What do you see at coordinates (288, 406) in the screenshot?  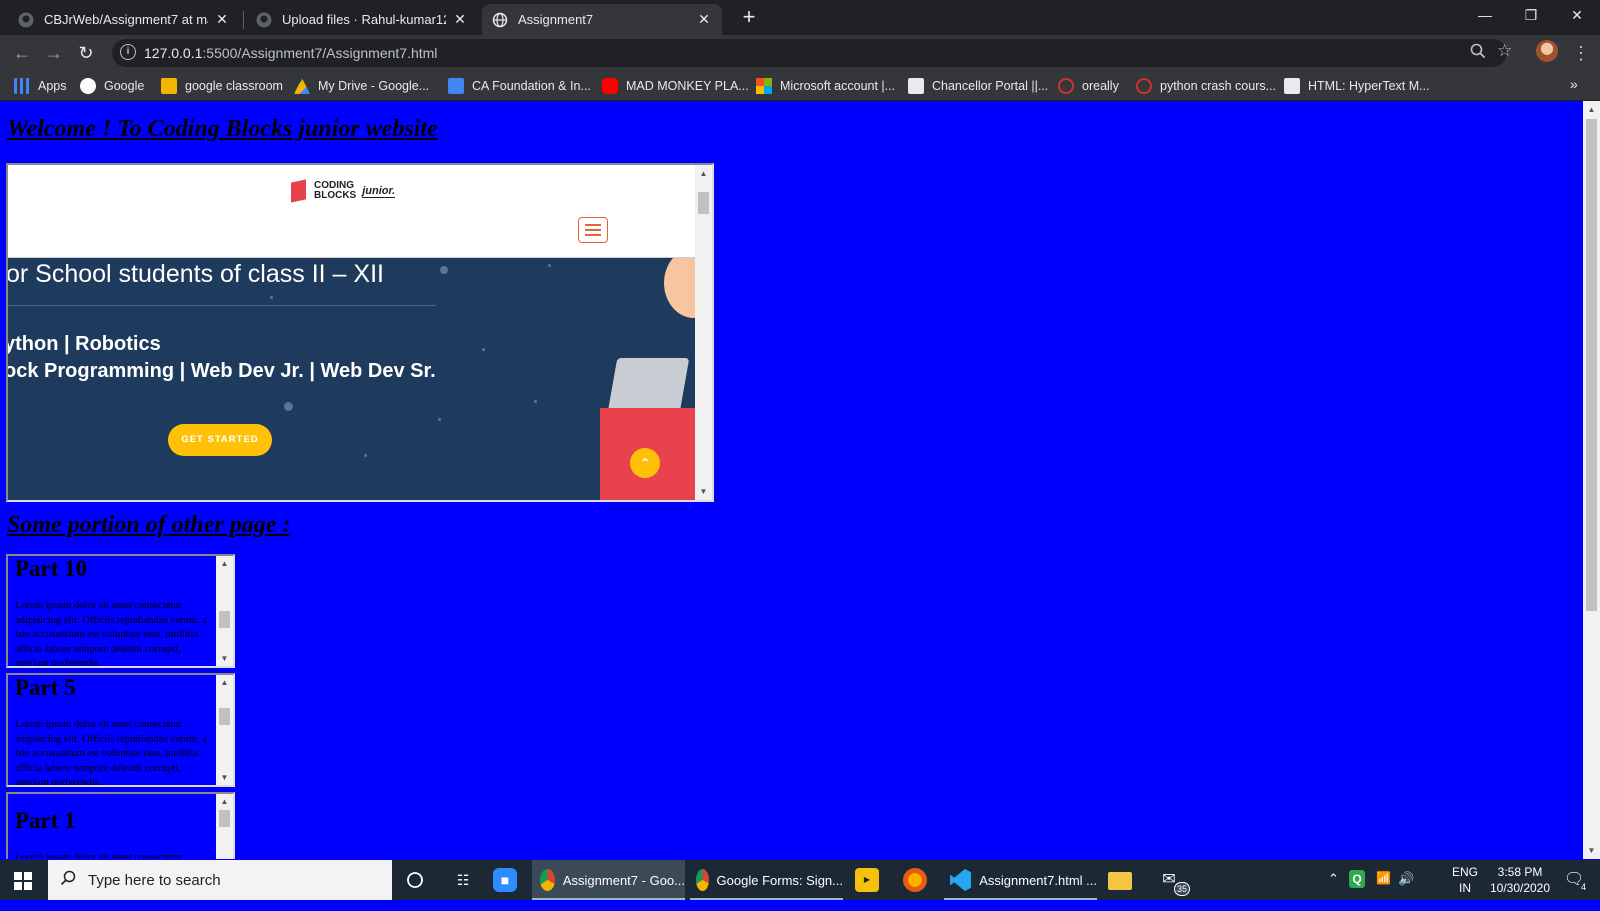 I see `planet-decoration` at bounding box center [288, 406].